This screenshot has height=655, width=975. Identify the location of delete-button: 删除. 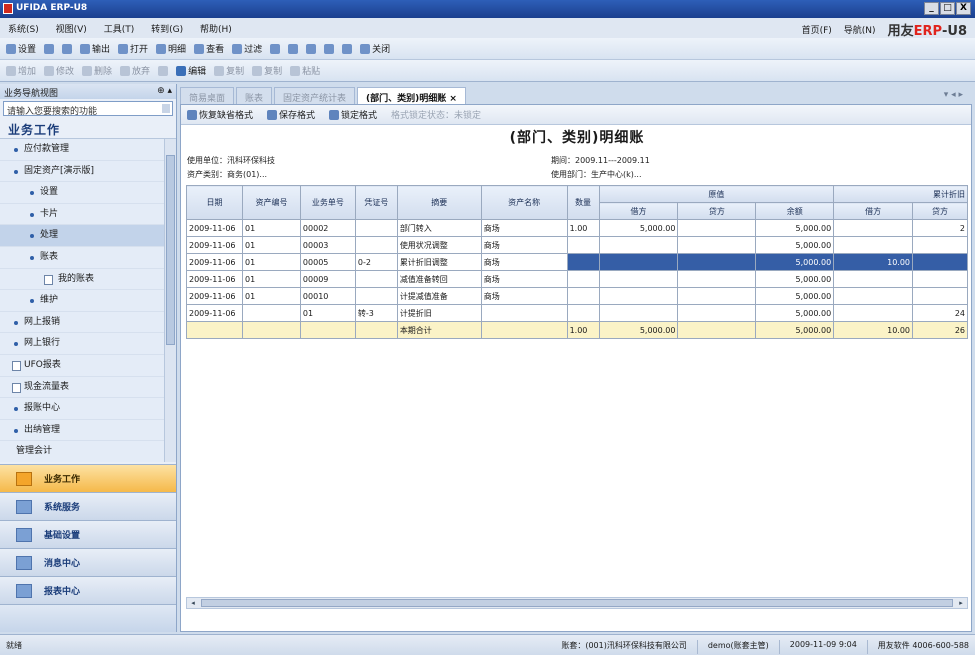
(97, 70).